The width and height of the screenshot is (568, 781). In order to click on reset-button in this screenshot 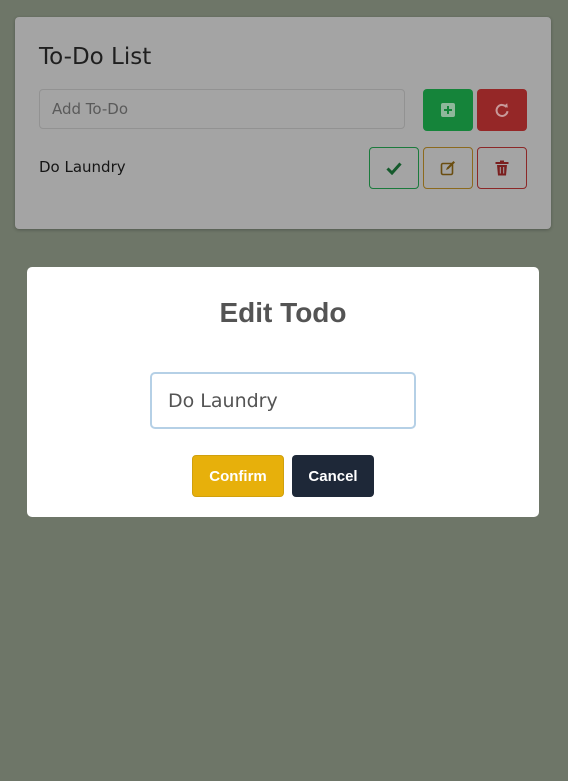, I will do `click(502, 110)`.